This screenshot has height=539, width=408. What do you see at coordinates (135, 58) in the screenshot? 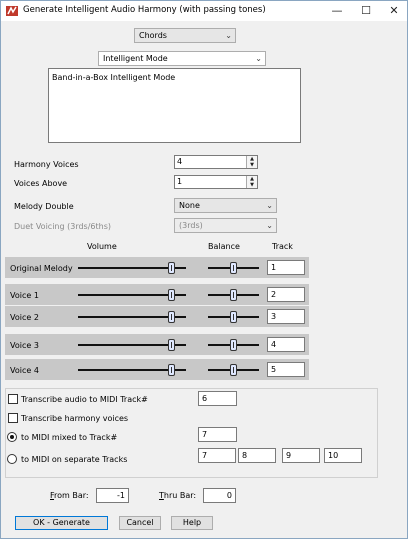
I see `mode-dropdown-value: Intelligent Mode` at bounding box center [135, 58].